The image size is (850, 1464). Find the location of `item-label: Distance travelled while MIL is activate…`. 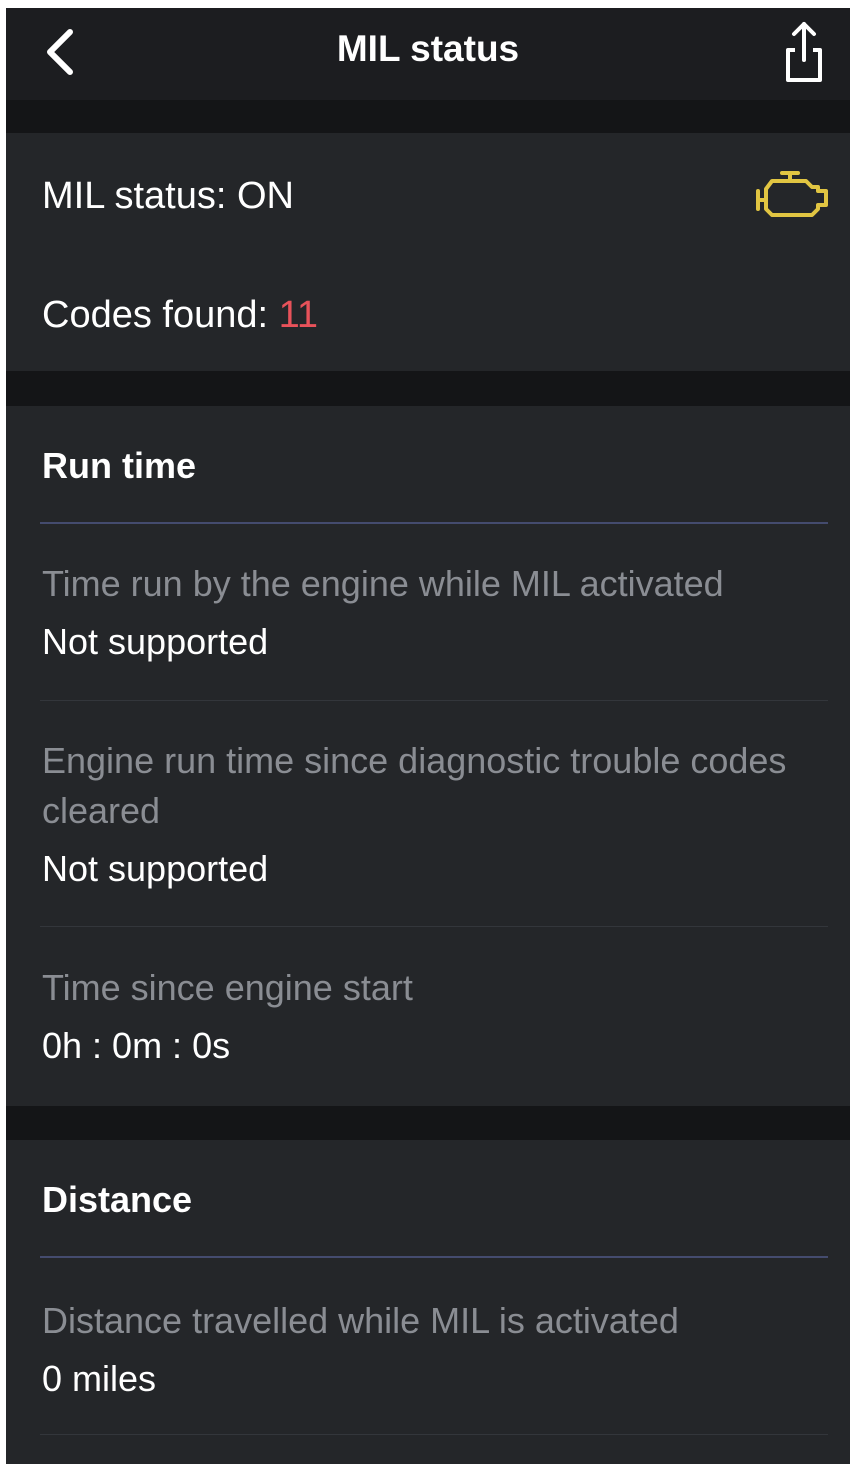

item-label: Distance travelled while MIL is activate… is located at coordinates (360, 1320).